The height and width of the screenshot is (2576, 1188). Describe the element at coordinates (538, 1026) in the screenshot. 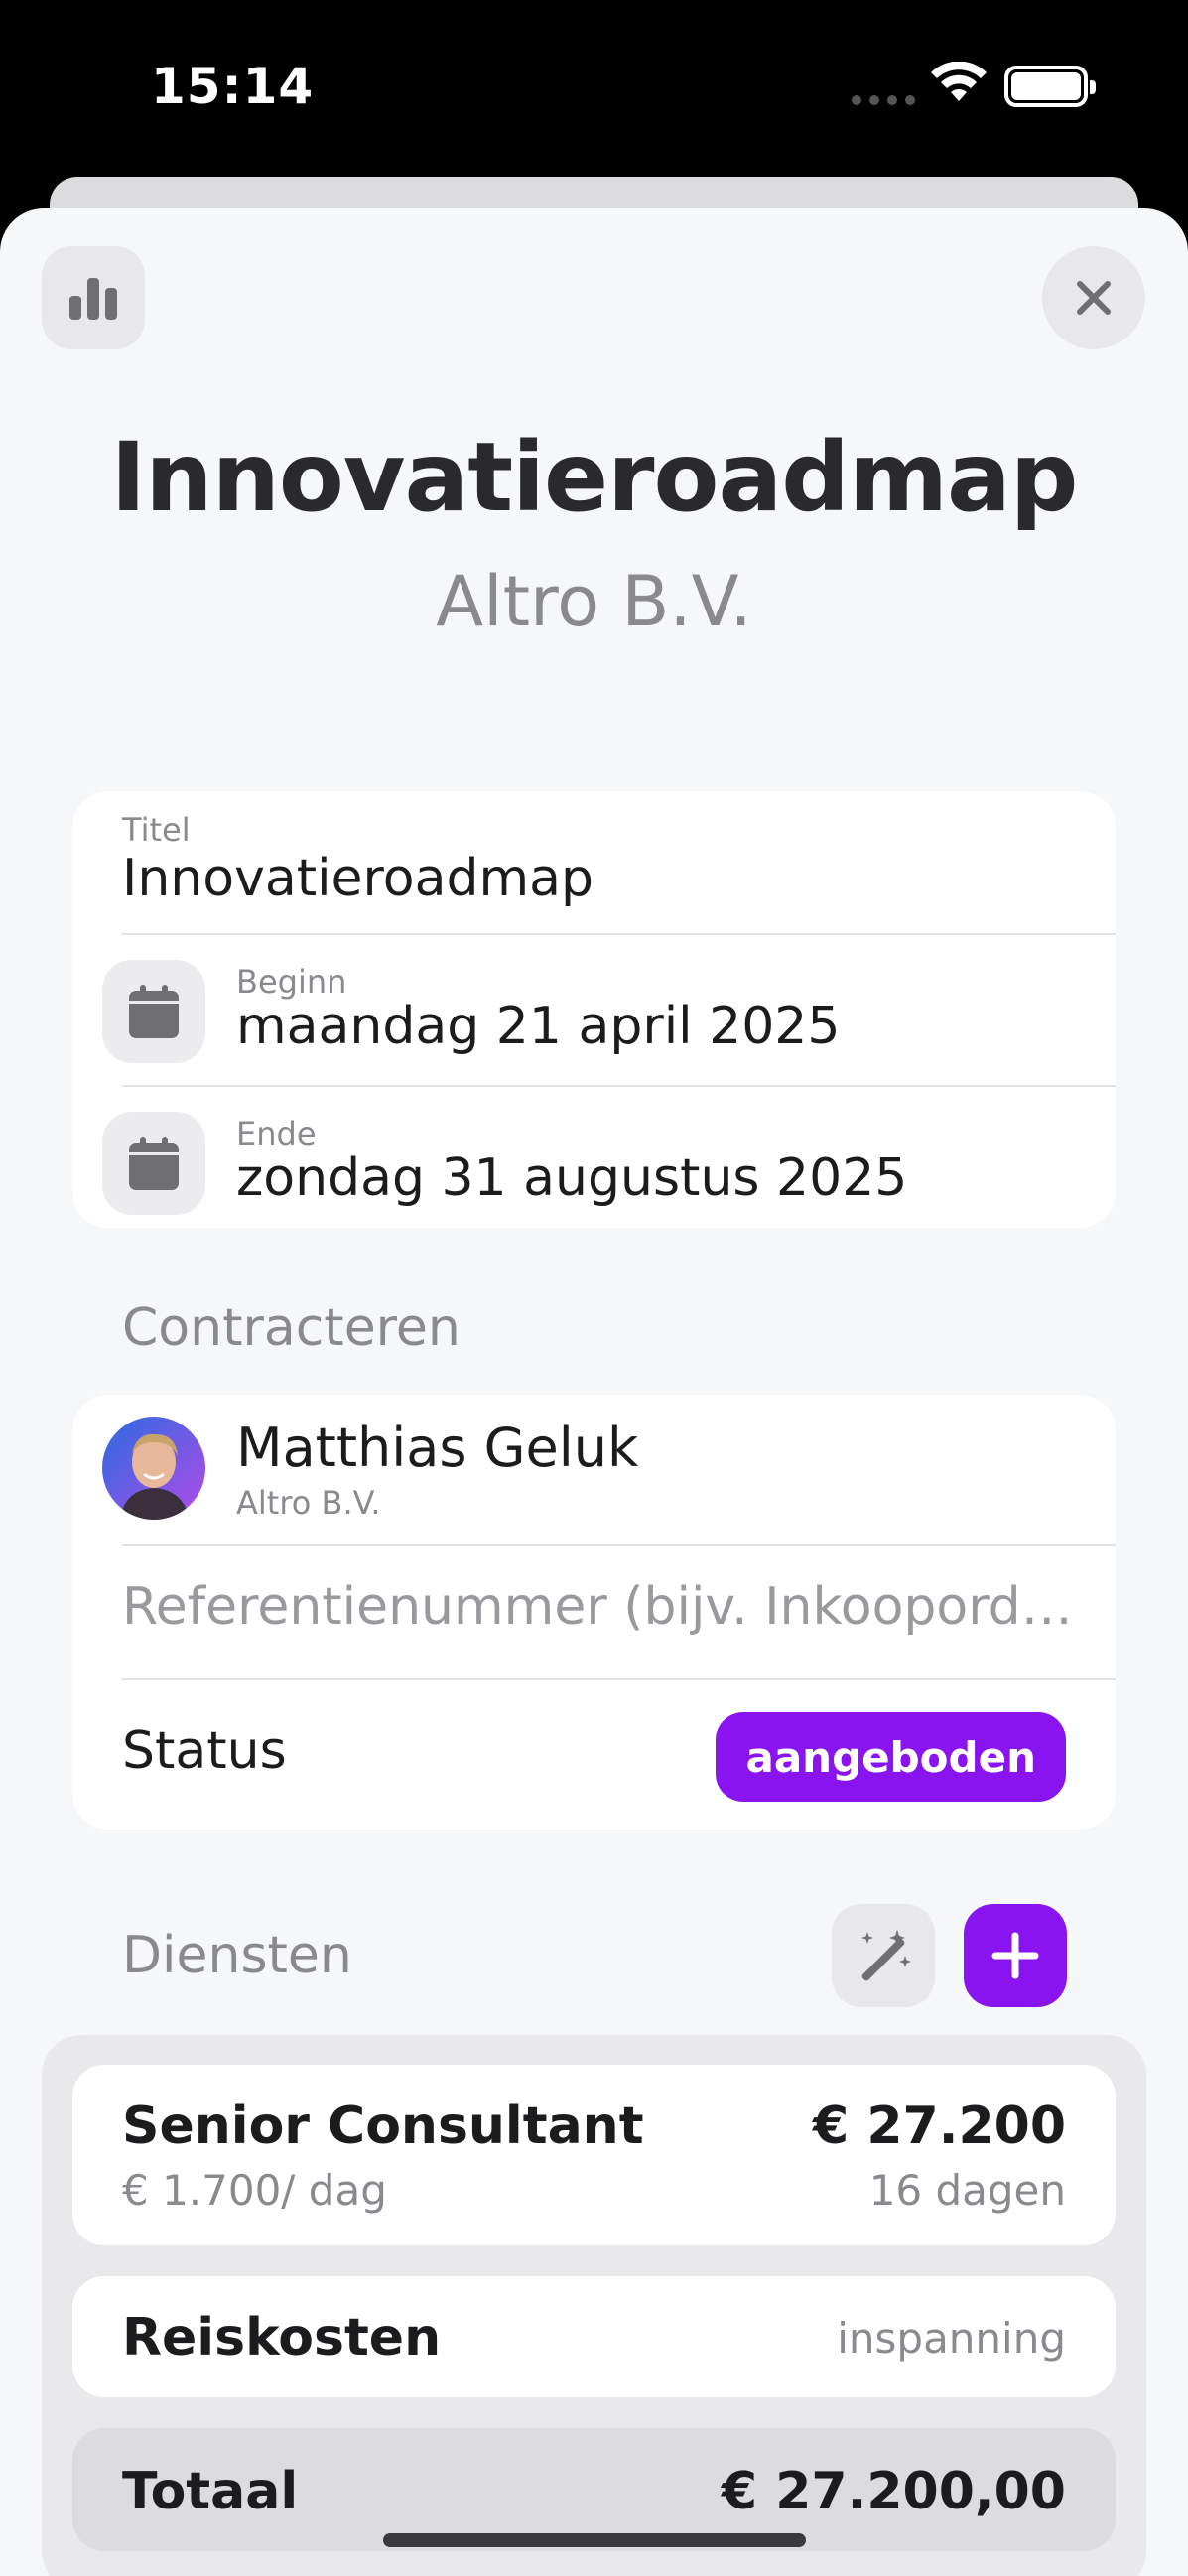

I see `begin-date-value: maandag 21 april 2025` at that location.